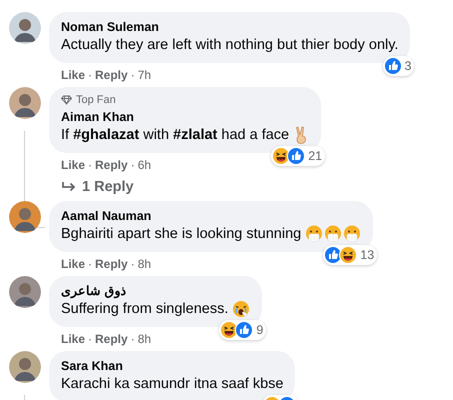 This screenshot has height=400, width=453. Describe the element at coordinates (229, 27) in the screenshot. I see `author-name: Noman Suleman` at that location.